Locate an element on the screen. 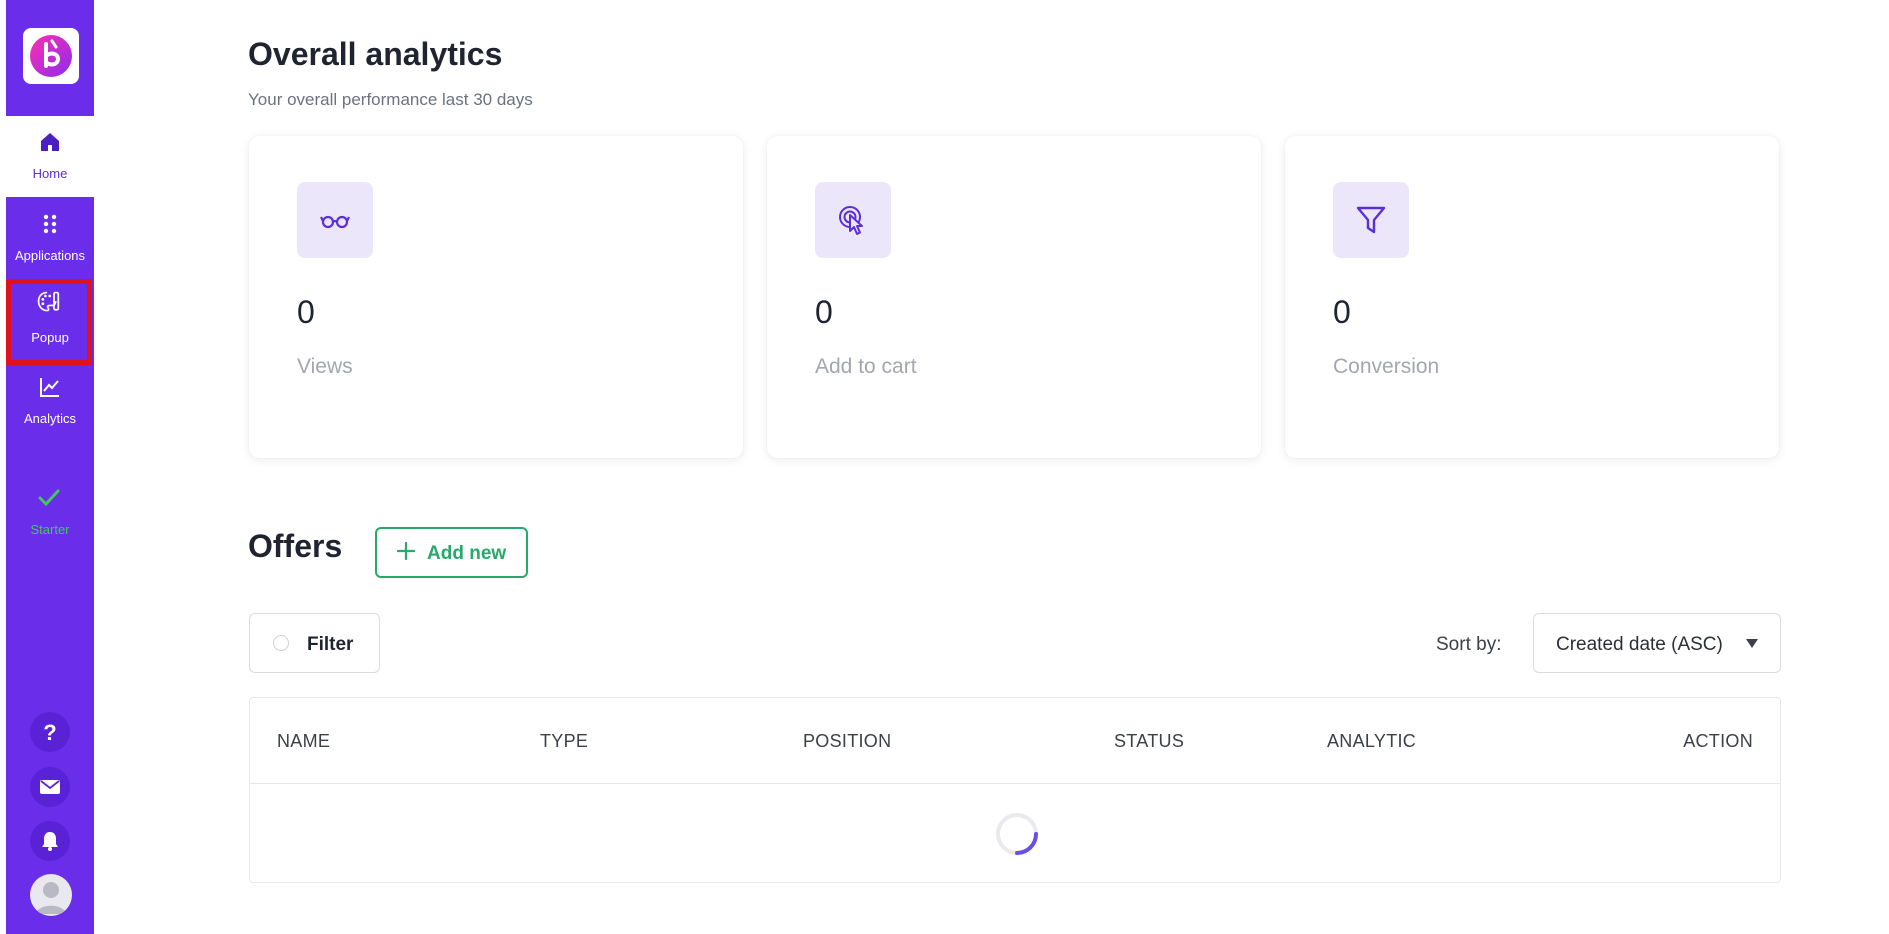  chart-line-icon is located at coordinates (49, 387).